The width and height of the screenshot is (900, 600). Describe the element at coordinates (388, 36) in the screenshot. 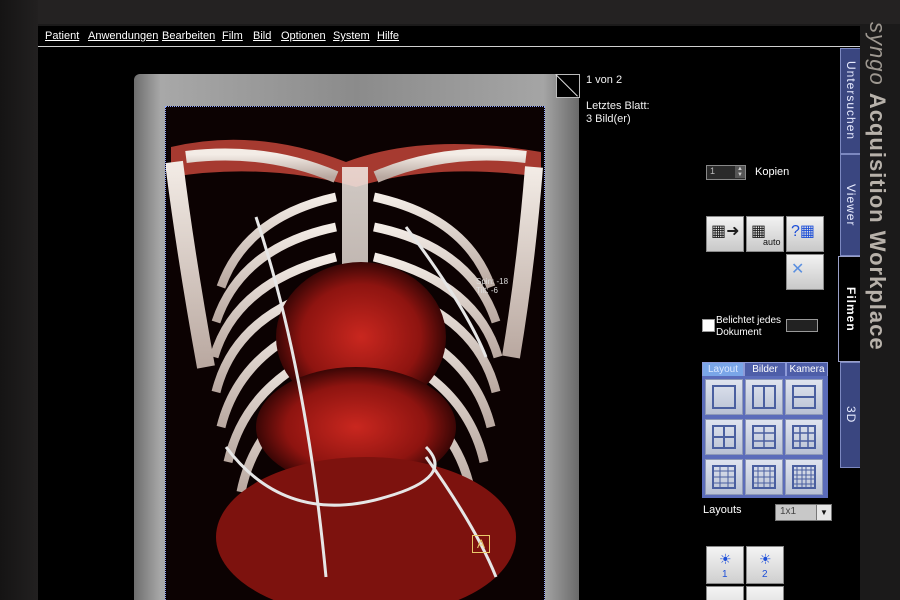

I see `menu-hilfe: Hilfe` at that location.